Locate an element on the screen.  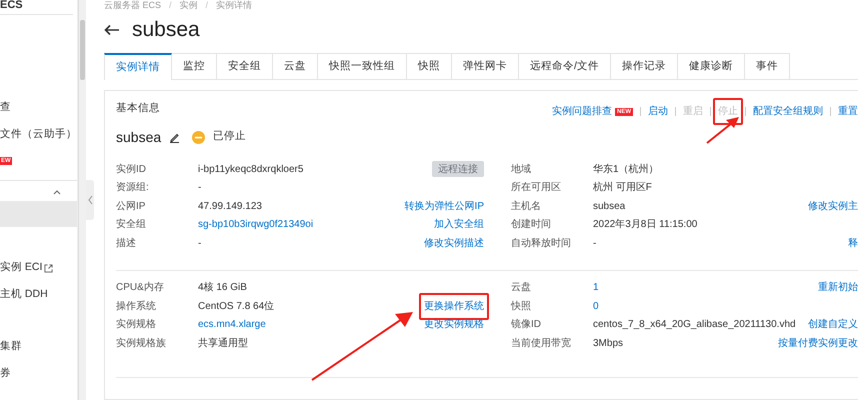
chevron-left-icon is located at coordinates (90, 200).